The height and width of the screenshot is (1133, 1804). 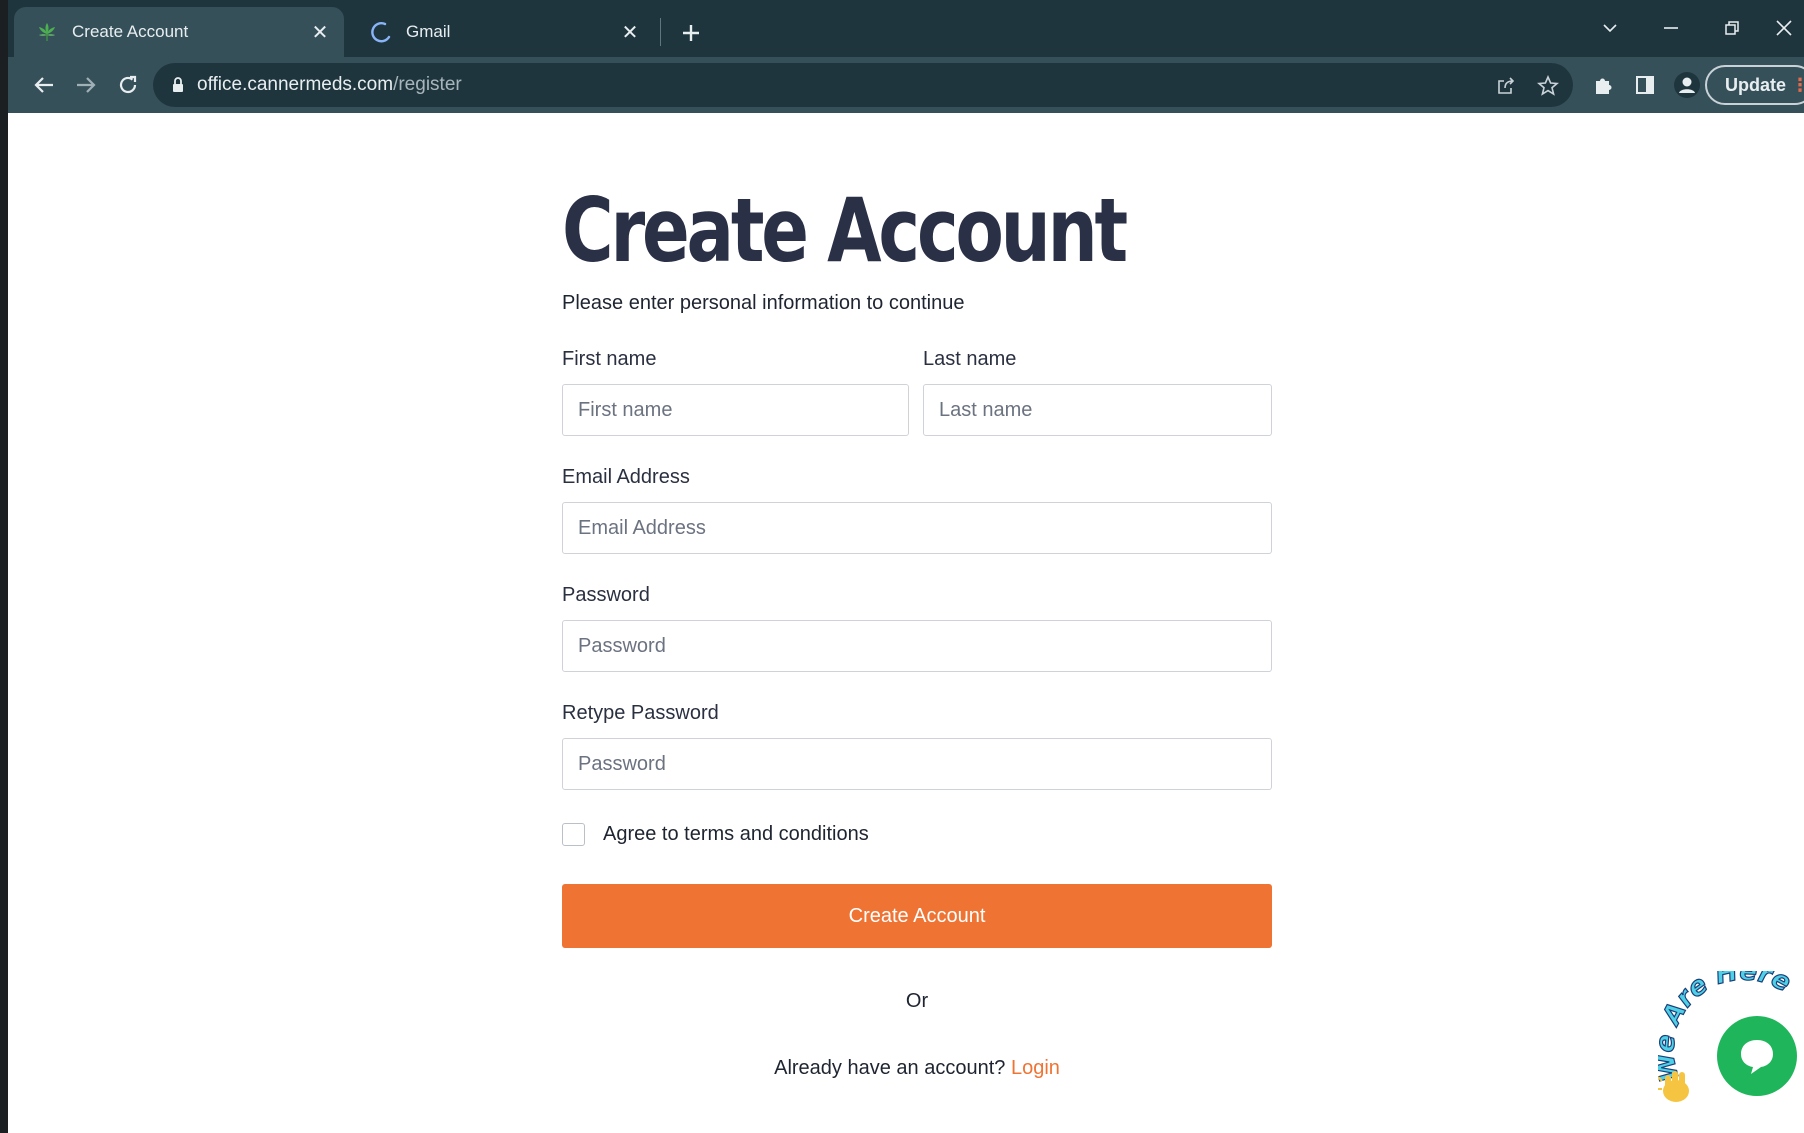 What do you see at coordinates (917, 646) in the screenshot?
I see `password-input` at bounding box center [917, 646].